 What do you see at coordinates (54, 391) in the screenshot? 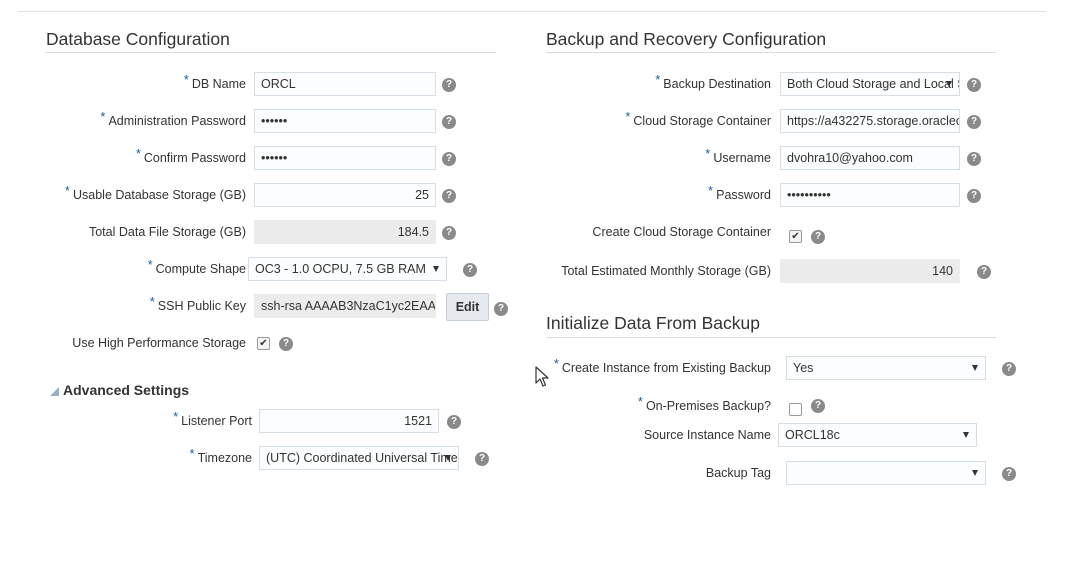
I see `expand-triangle-icon` at bounding box center [54, 391].